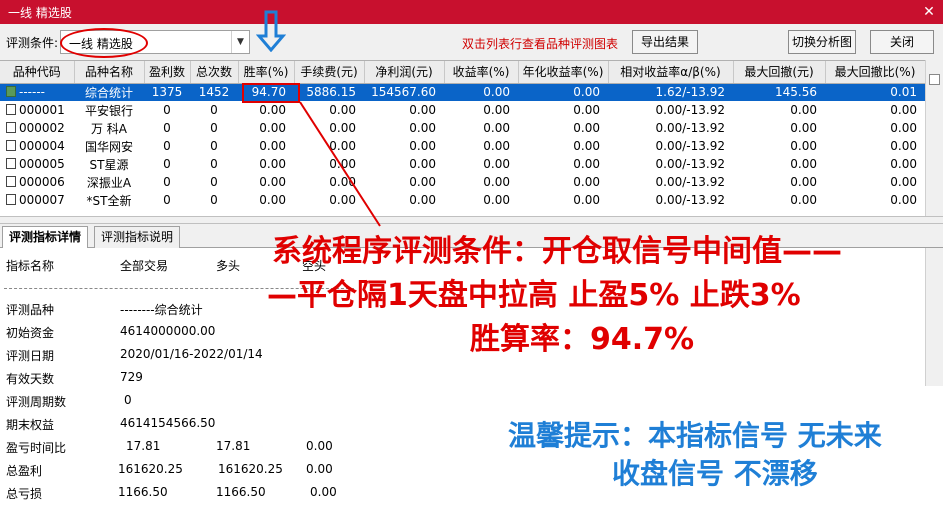 The image size is (943, 508). Describe the element at coordinates (695, 435) in the screenshot. I see `tip-line-1: 温馨提示：本指标信号 无未来` at that location.